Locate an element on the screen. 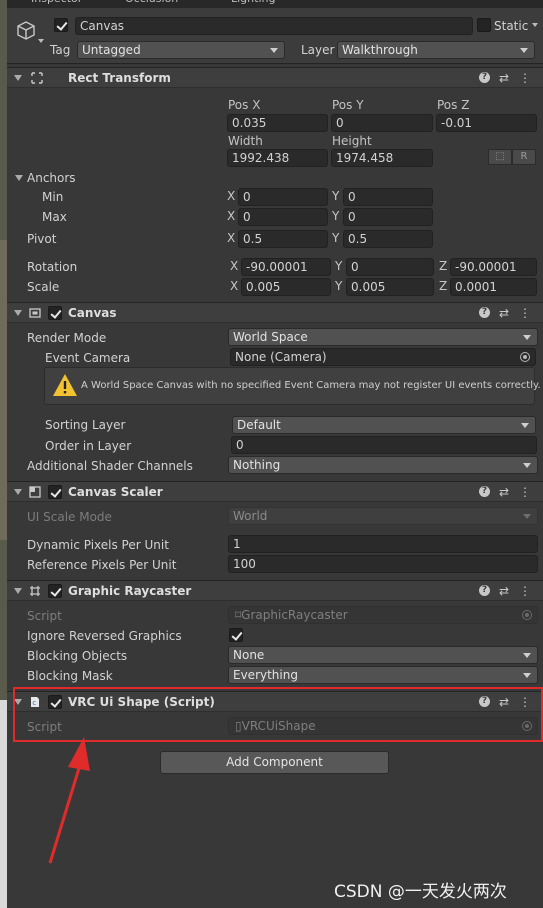 The width and height of the screenshot is (543, 908). canvas-title: Canvas is located at coordinates (92, 313).